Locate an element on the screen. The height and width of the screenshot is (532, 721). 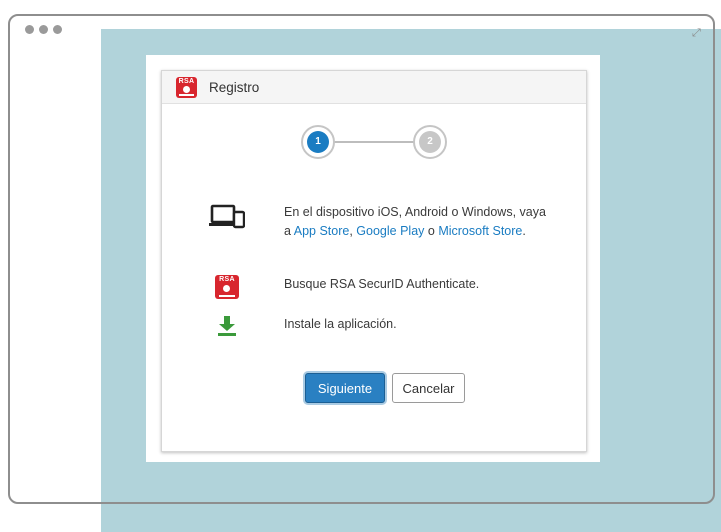
stepper: 1 2 is located at coordinates (374, 142).